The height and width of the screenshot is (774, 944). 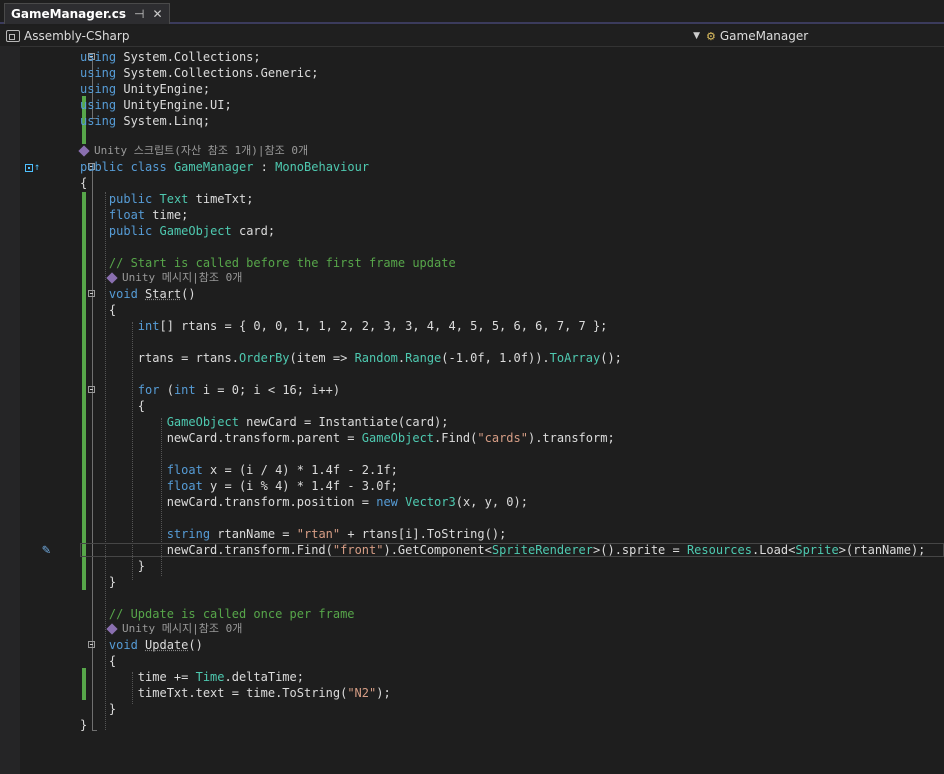 I want to click on code-line: float x = (i / 4) * 1.4f - 2.1f;, so click(x=239, y=470).